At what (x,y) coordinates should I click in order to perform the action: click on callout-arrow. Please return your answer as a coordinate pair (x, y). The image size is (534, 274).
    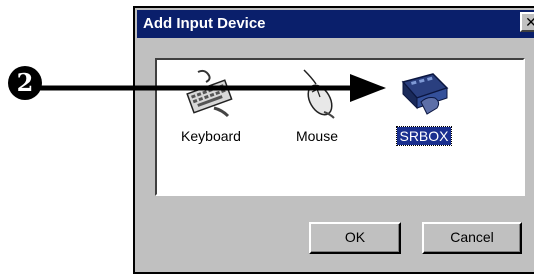
    Looking at the image, I should click on (213, 88).